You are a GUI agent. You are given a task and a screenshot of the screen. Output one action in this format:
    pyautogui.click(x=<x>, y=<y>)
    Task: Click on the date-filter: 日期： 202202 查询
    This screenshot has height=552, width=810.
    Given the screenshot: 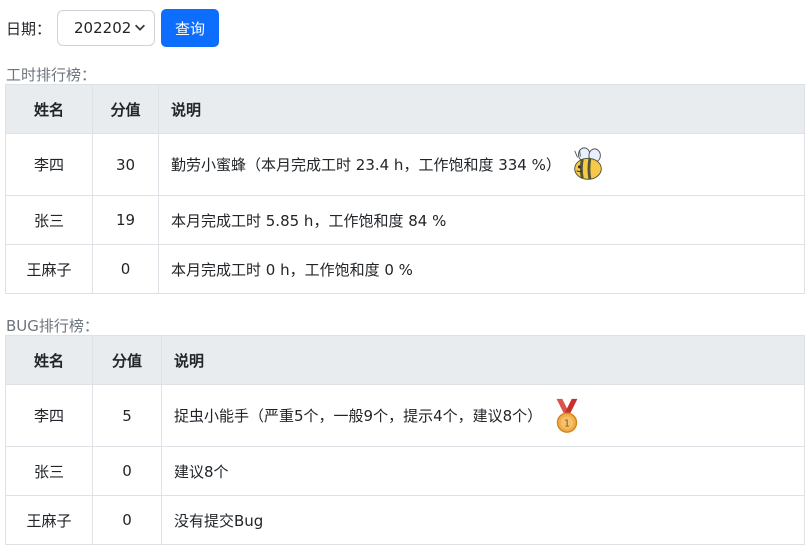 What is the action you would take?
    pyautogui.click(x=113, y=28)
    